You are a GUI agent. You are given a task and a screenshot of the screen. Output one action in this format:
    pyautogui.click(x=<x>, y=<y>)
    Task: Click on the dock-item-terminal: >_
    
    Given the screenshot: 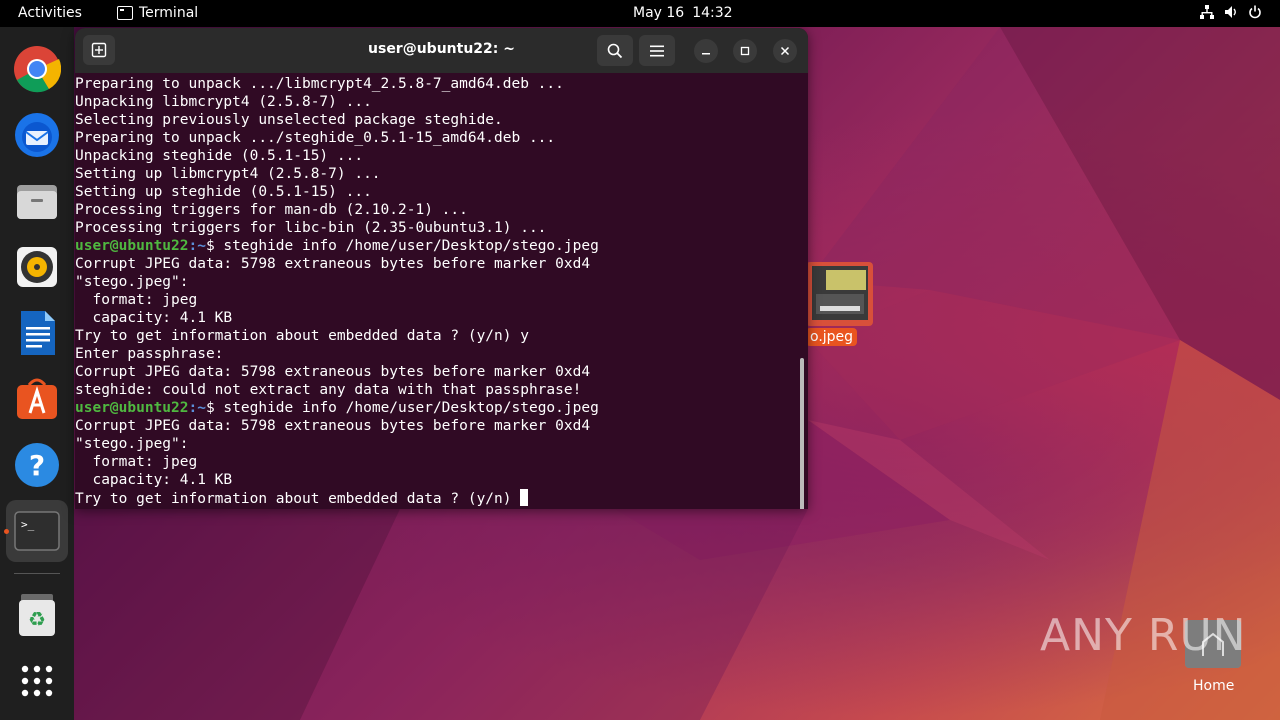 What is the action you would take?
    pyautogui.click(x=37, y=531)
    